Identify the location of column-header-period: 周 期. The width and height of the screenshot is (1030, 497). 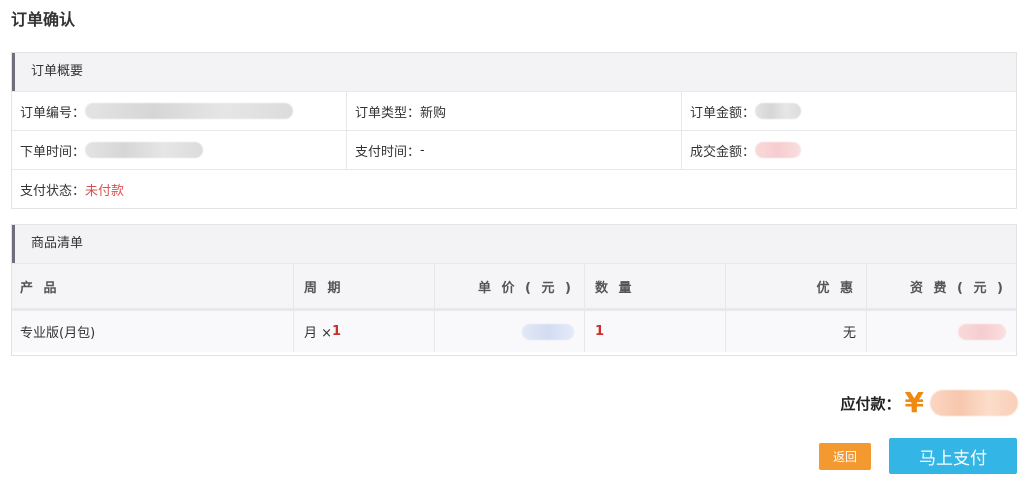
(364, 286).